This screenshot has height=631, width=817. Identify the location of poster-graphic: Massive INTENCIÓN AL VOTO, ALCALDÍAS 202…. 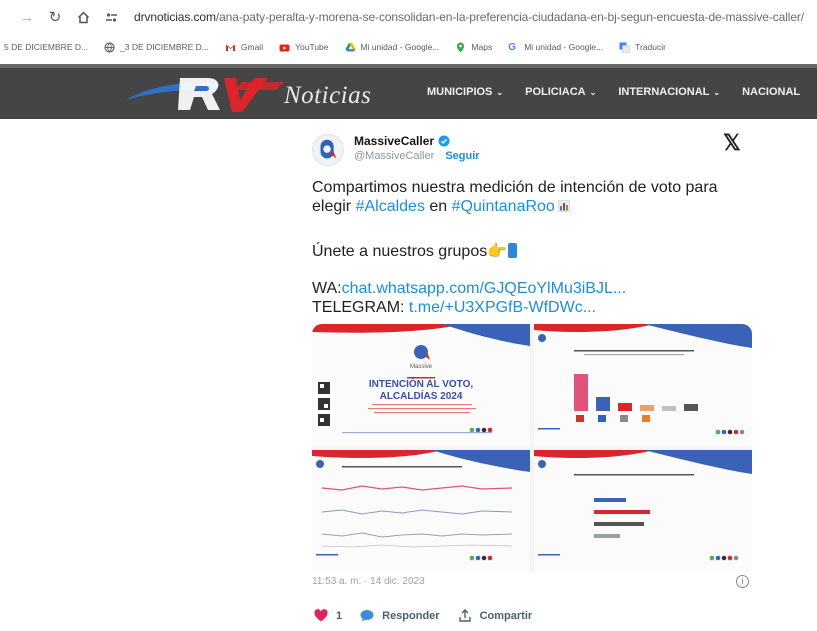
(421, 379).